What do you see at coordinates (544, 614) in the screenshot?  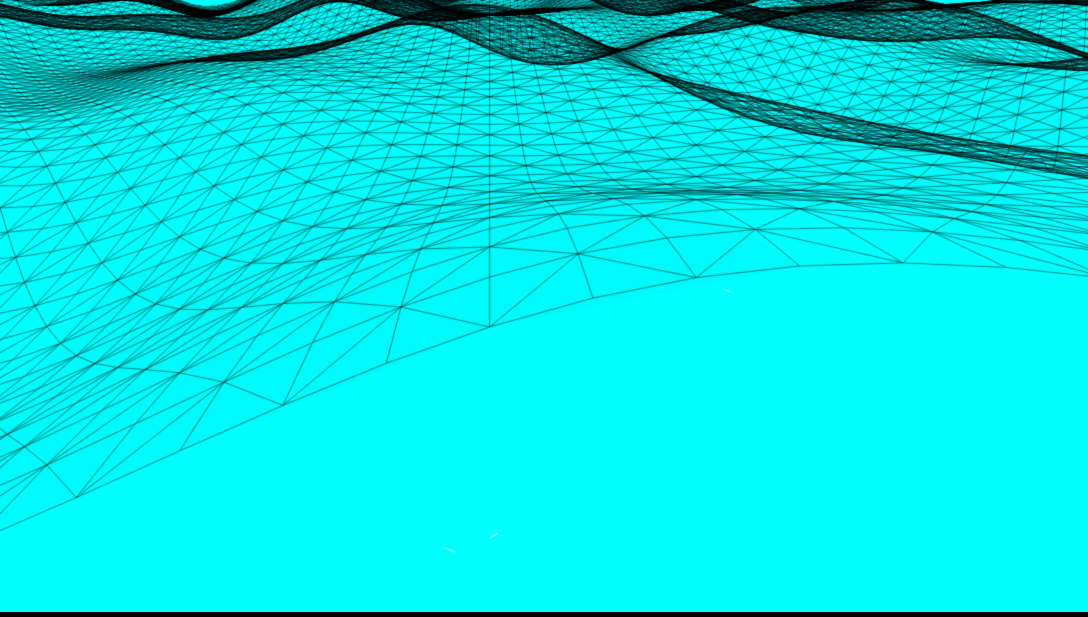 I see `bottom-border` at bounding box center [544, 614].